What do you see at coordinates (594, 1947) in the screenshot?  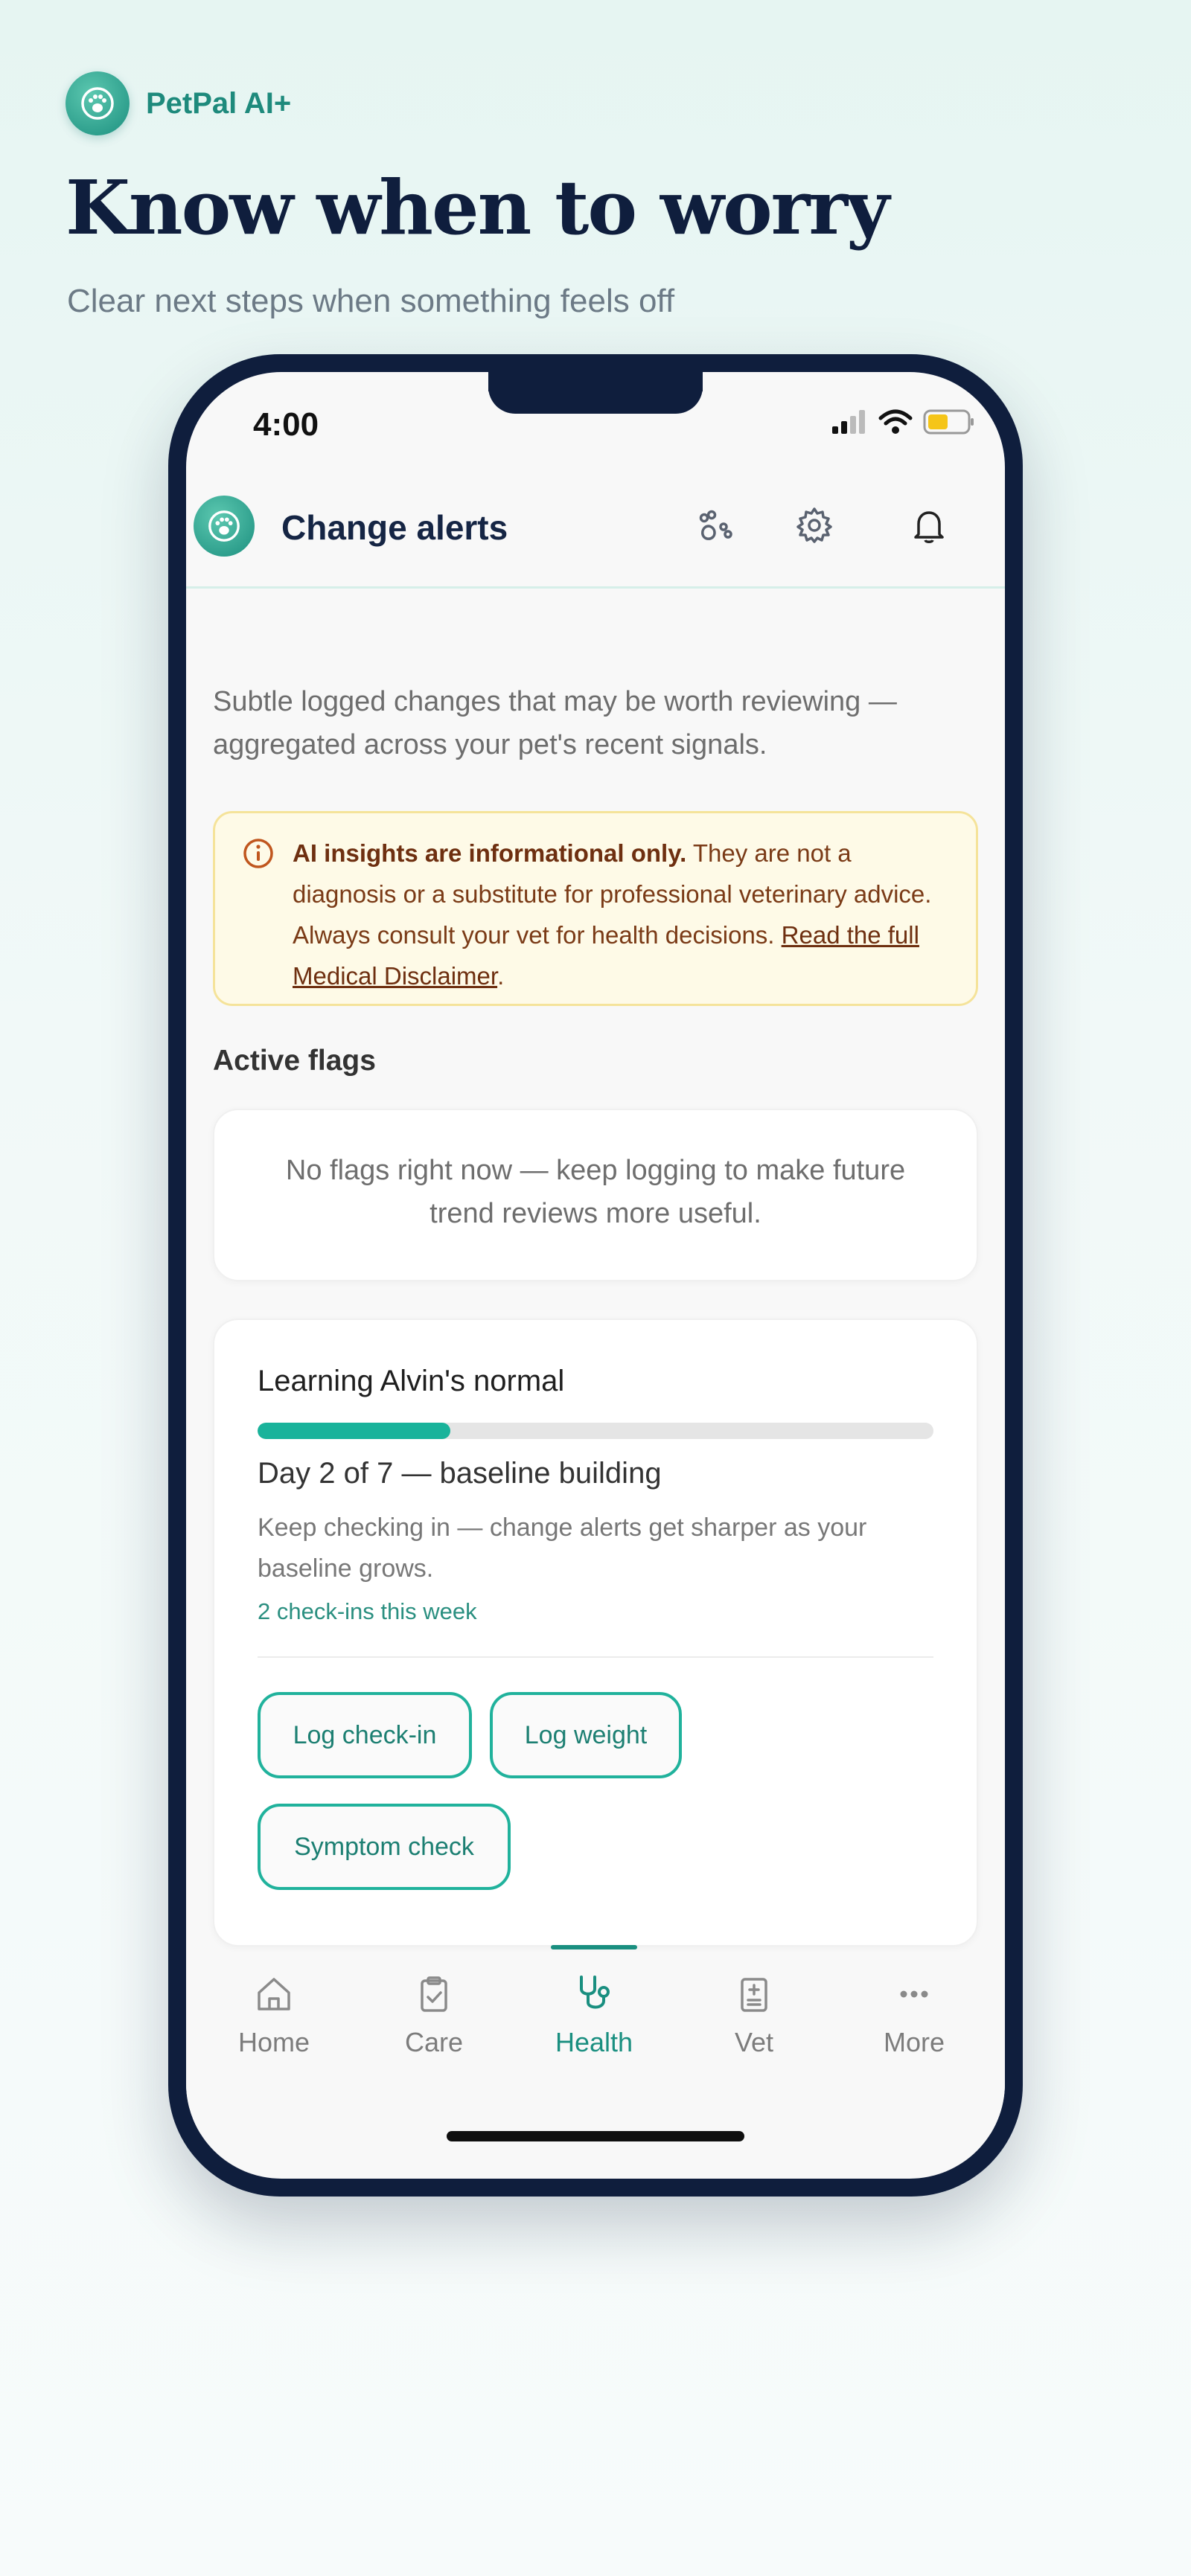 I see `active-tab-indicator` at bounding box center [594, 1947].